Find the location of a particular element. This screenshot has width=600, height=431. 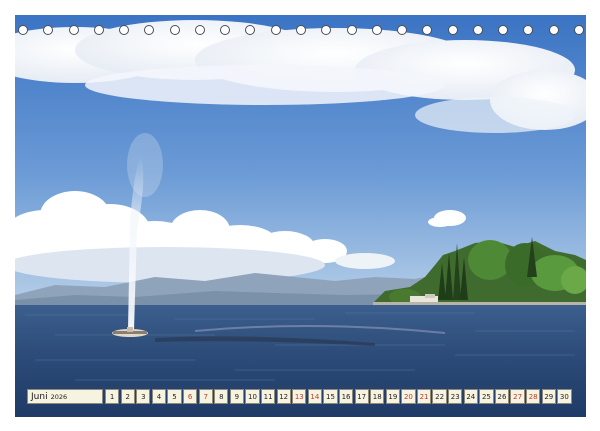

day-cell: 2 is located at coordinates (127, 396).